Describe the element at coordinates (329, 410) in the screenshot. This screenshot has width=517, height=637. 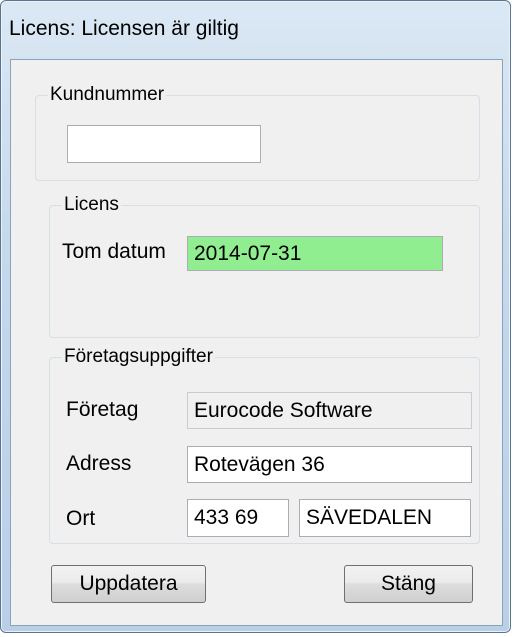
I see `foretag-field` at that location.